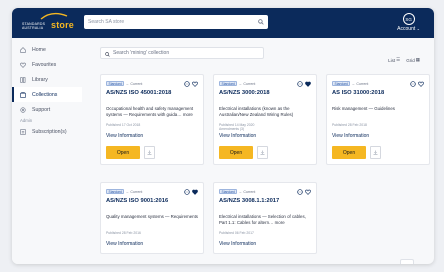 Image resolution: width=444 pixels, height=272 pixels. I want to click on global-search-input, so click(166, 22).